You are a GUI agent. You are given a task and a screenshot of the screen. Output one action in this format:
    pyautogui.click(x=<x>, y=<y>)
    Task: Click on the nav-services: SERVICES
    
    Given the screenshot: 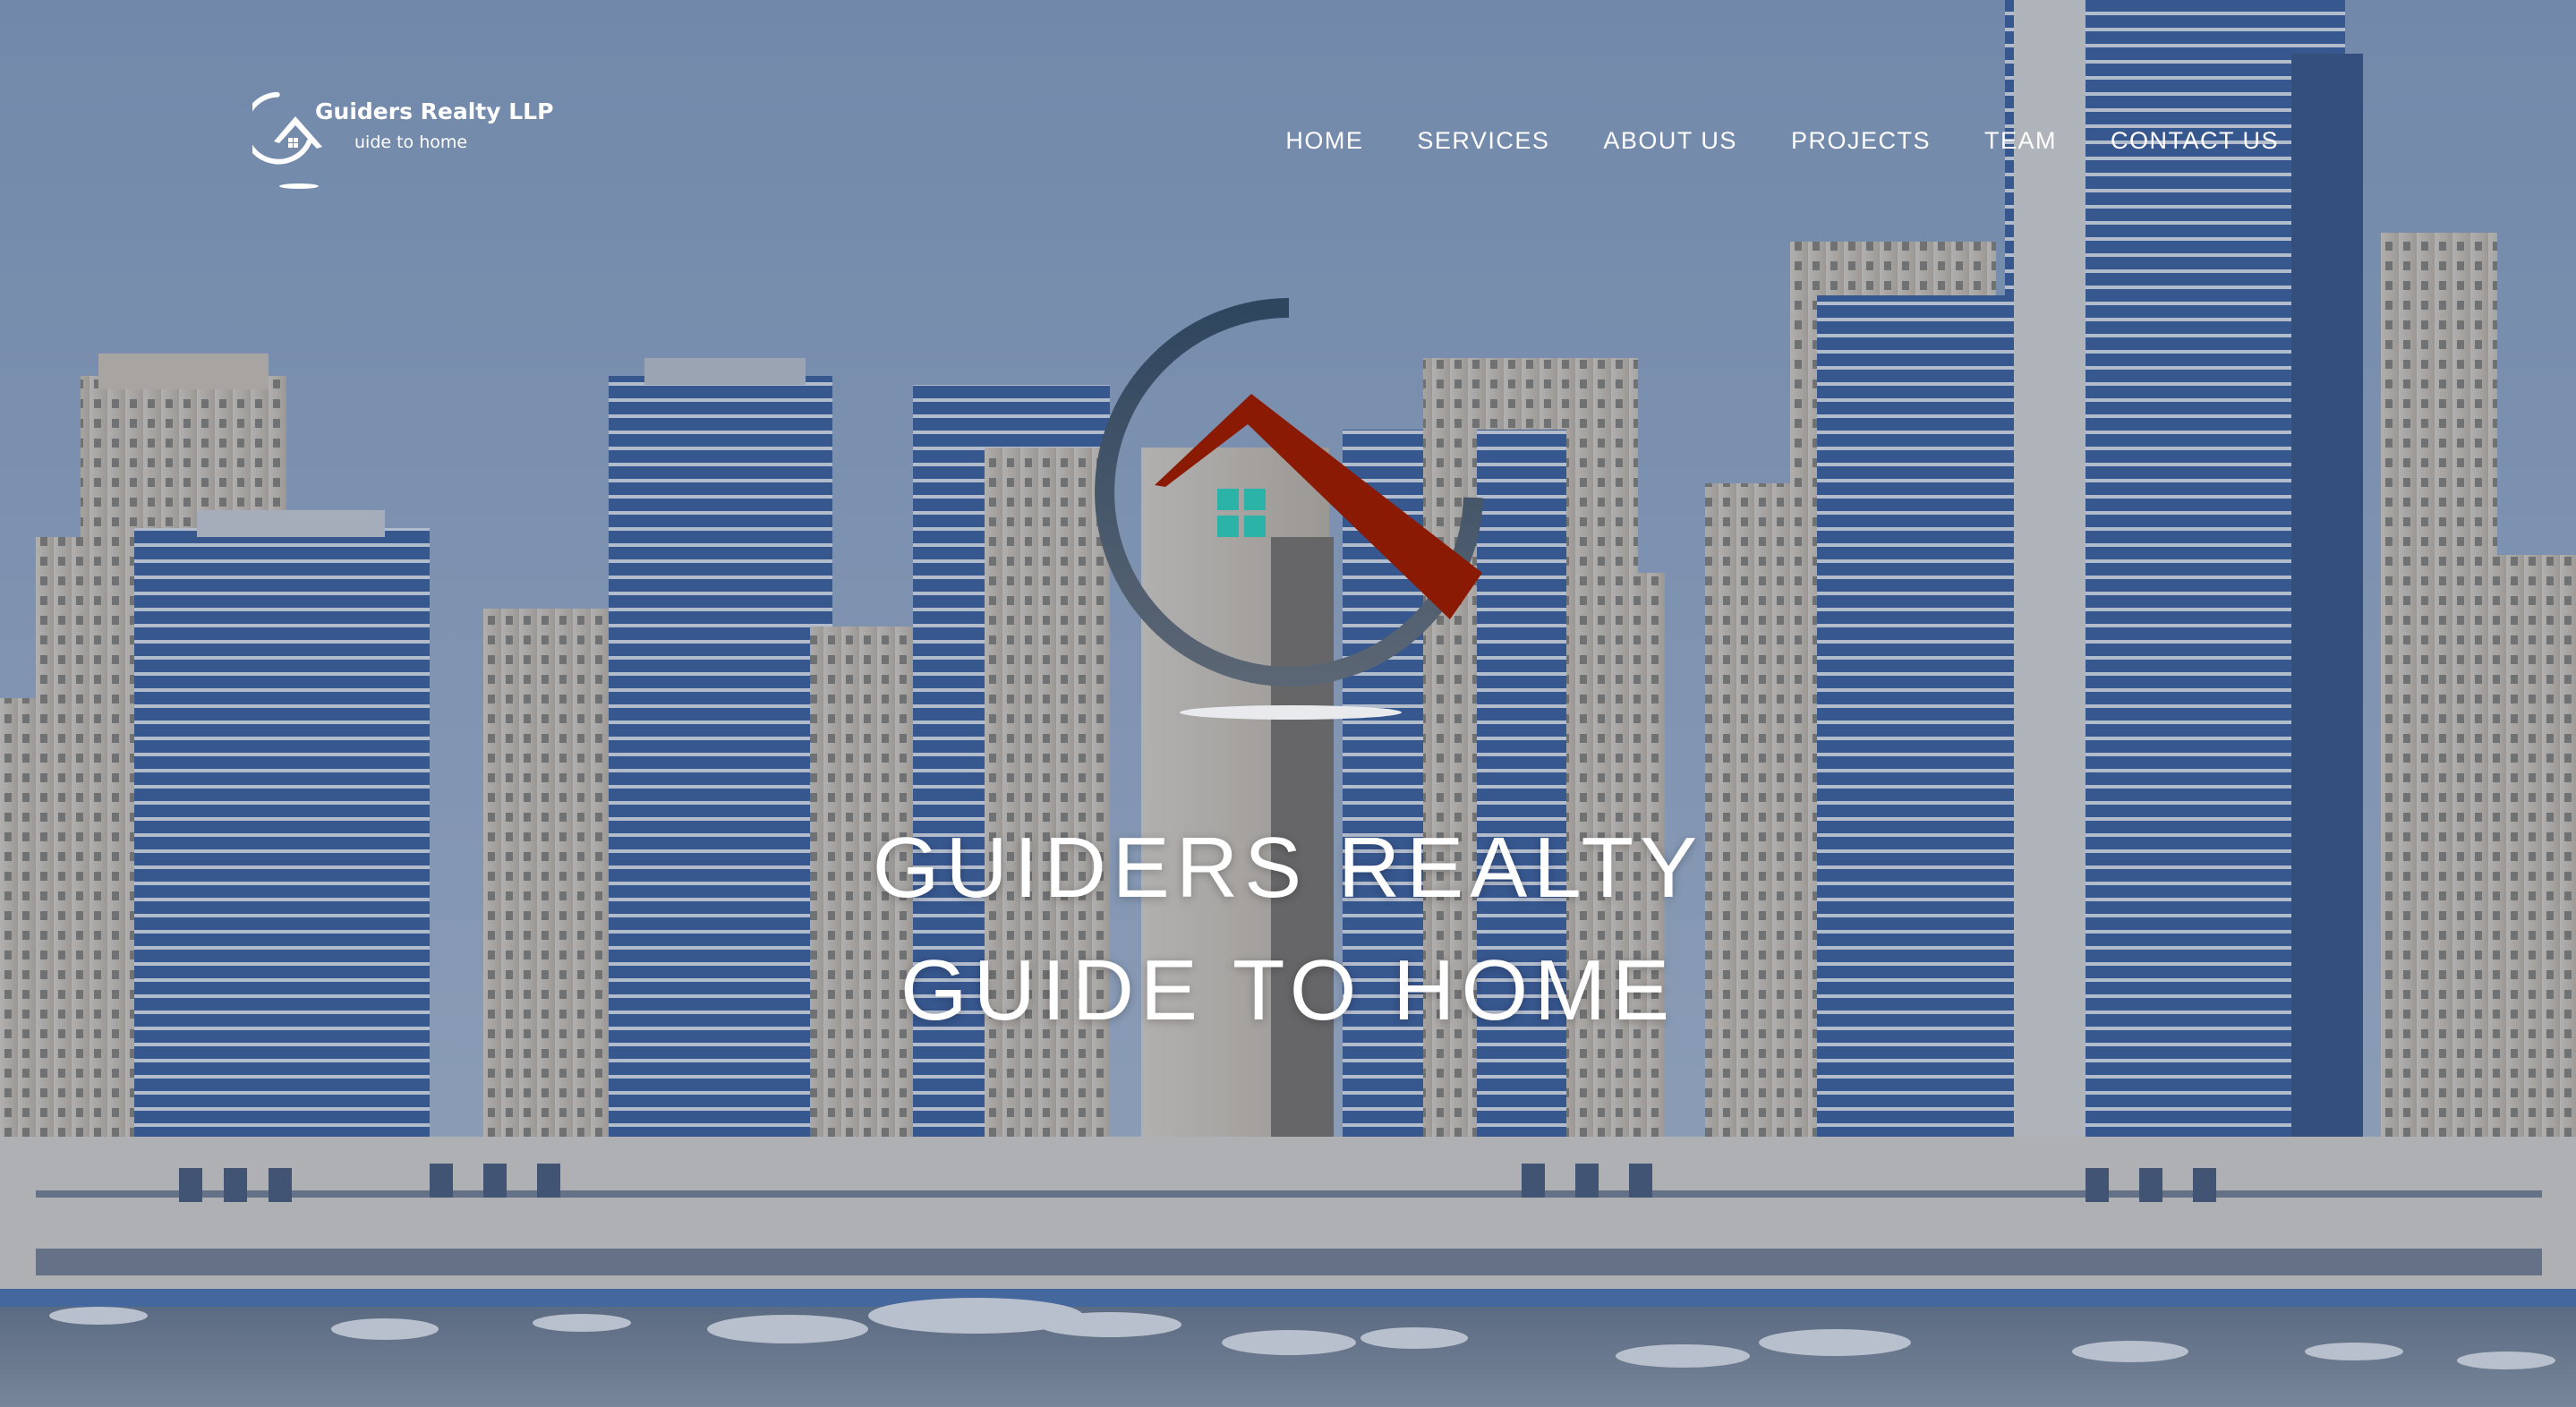 What is the action you would take?
    pyautogui.click(x=1483, y=141)
    